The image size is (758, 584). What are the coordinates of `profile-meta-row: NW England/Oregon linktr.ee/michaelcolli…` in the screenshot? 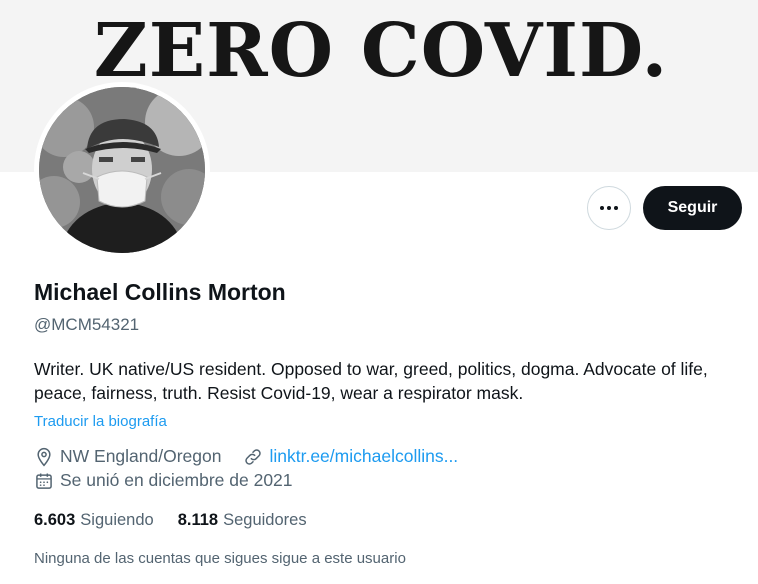 It's located at (246, 456).